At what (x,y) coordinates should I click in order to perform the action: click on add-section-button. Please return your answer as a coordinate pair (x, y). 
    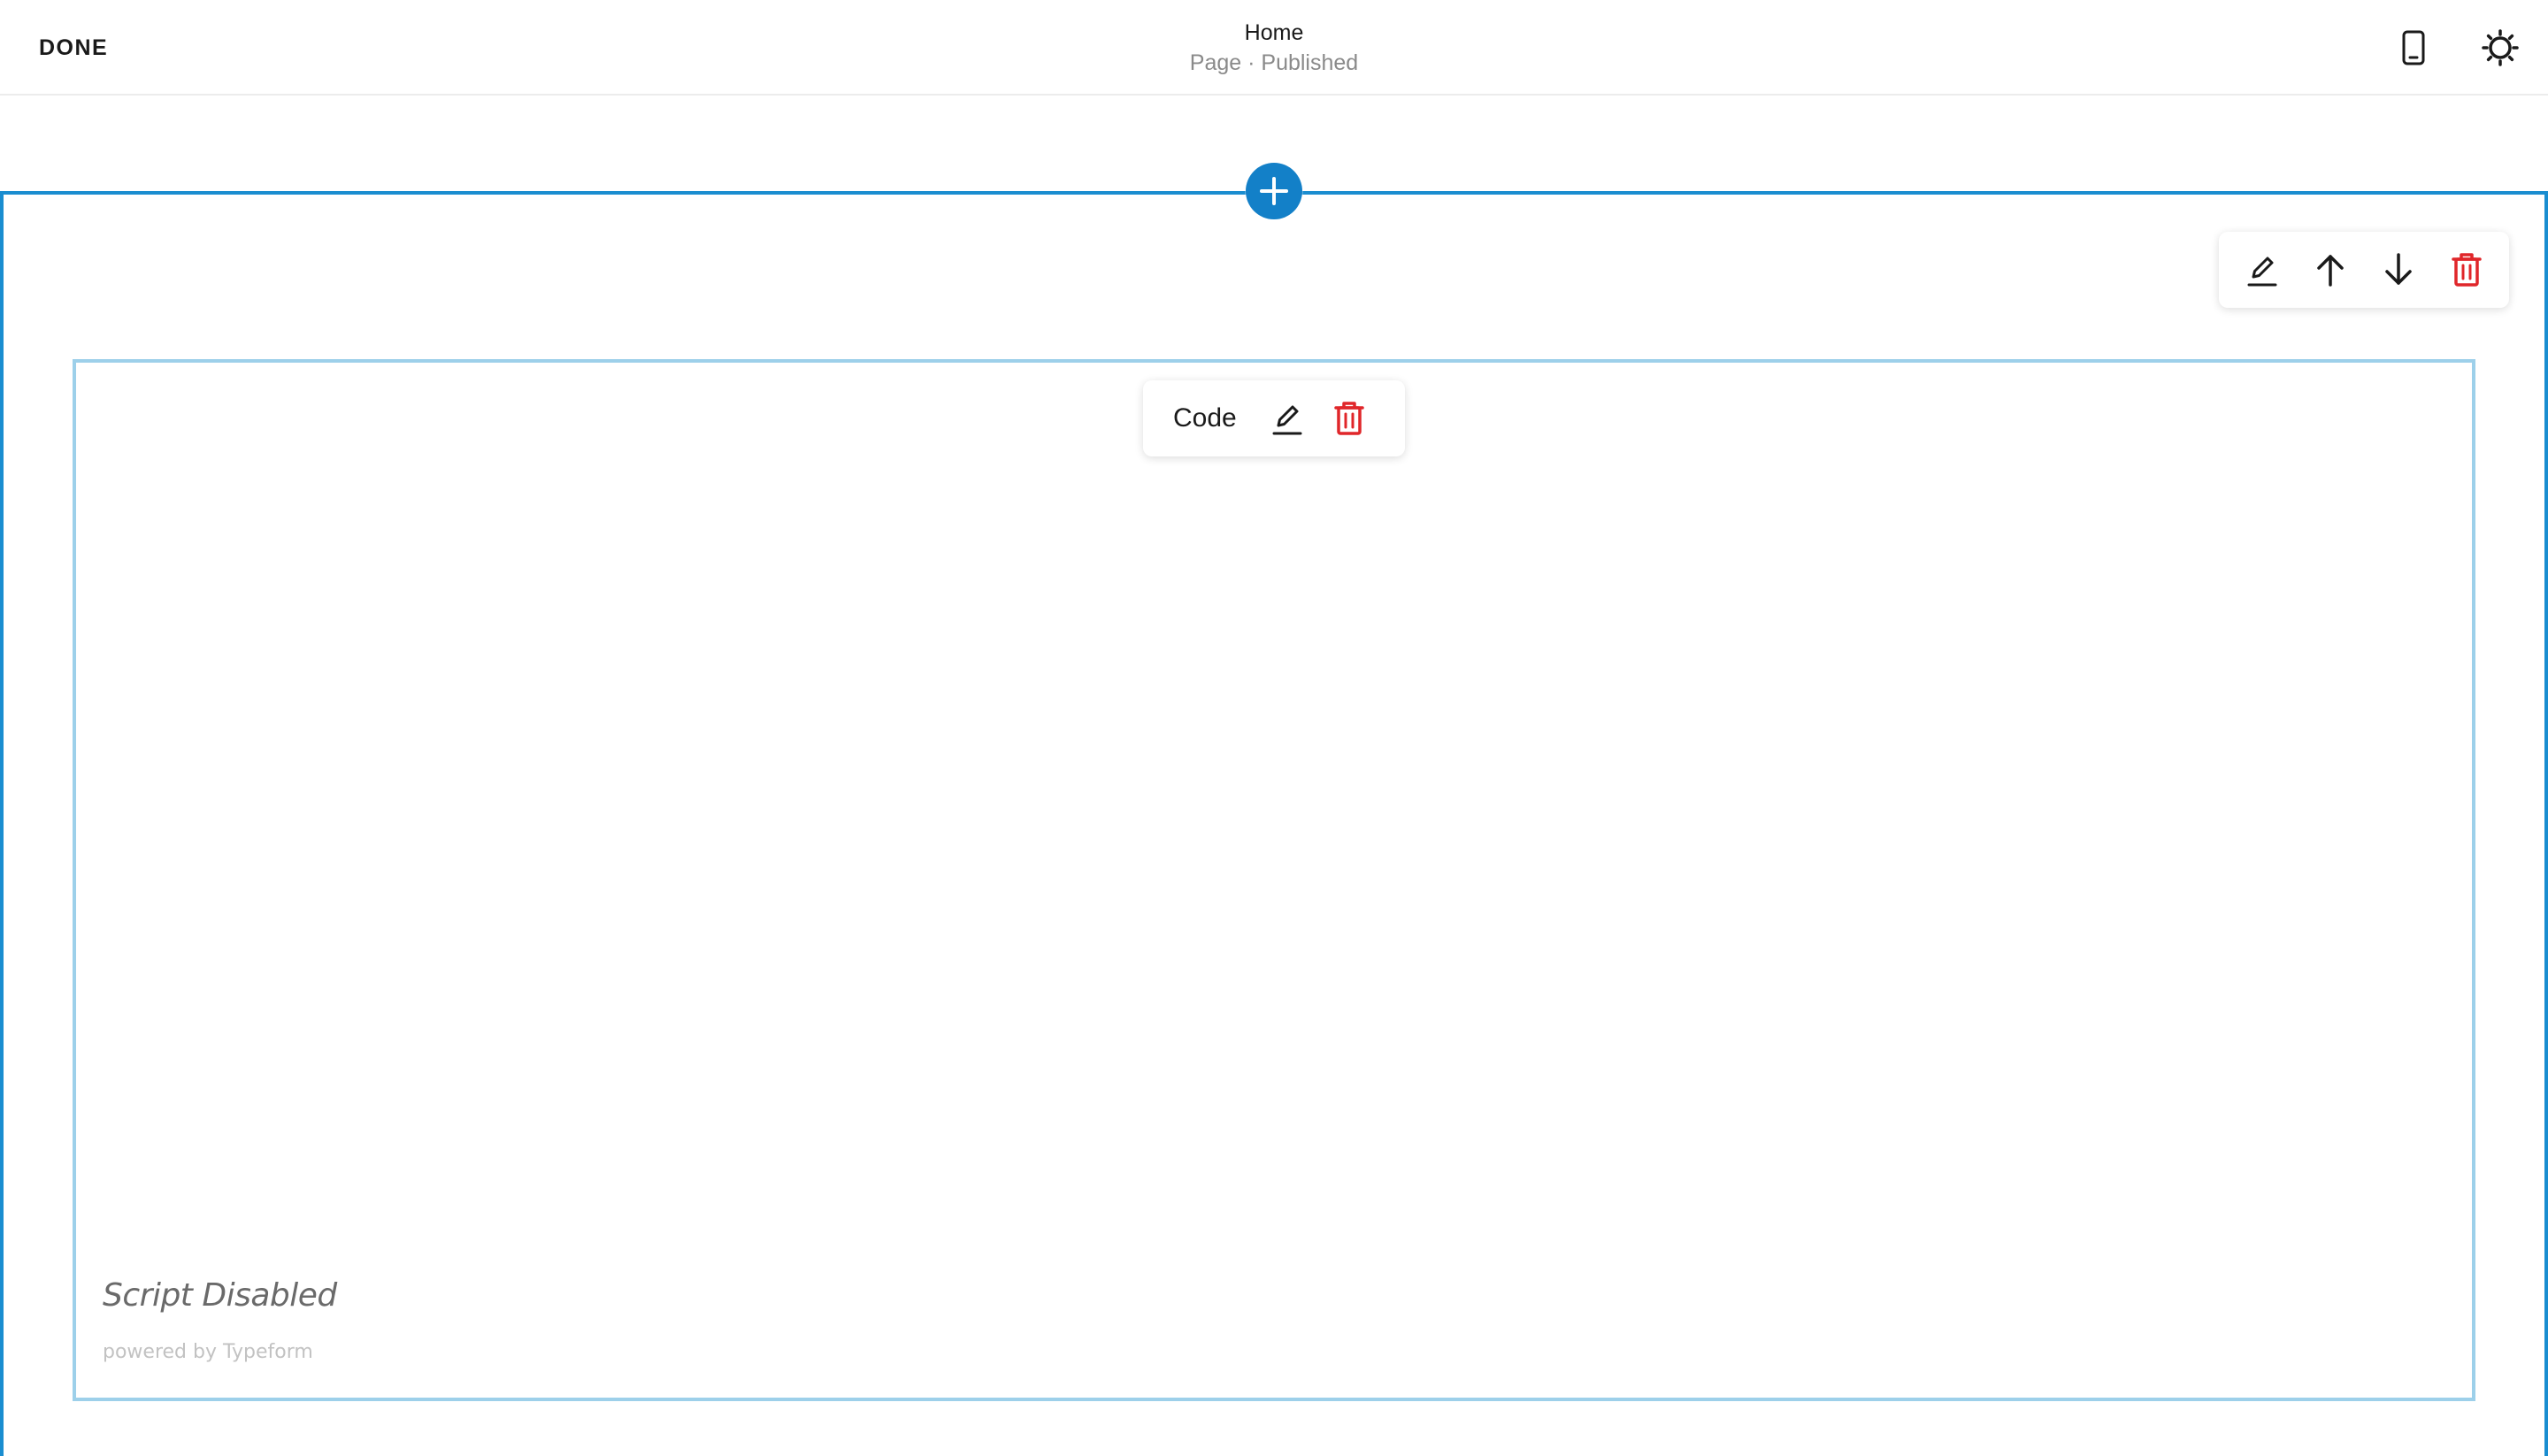
    Looking at the image, I should click on (1274, 191).